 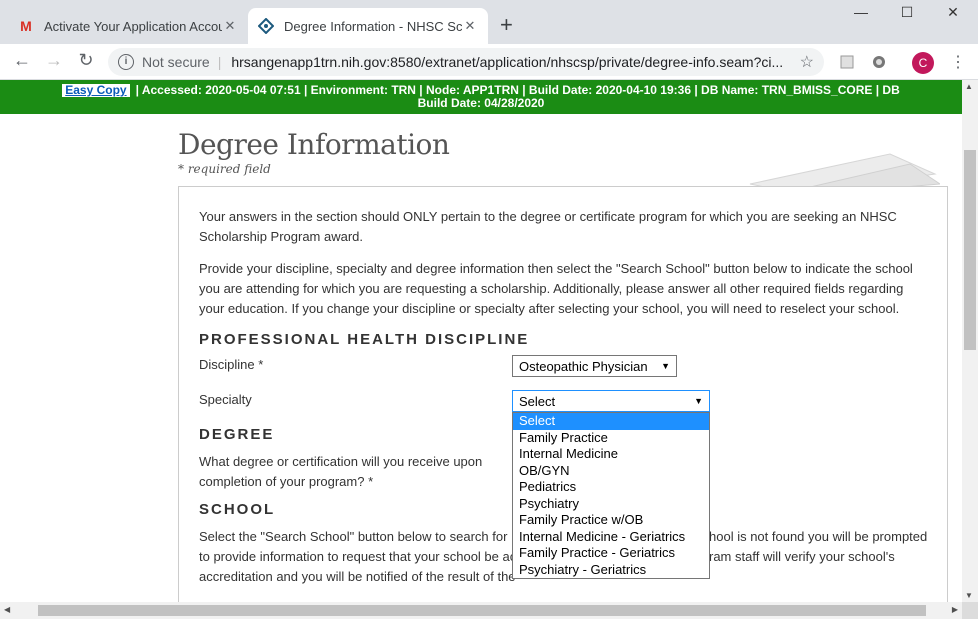 I want to click on scroll-down-icon: ▼, so click(x=969, y=595).